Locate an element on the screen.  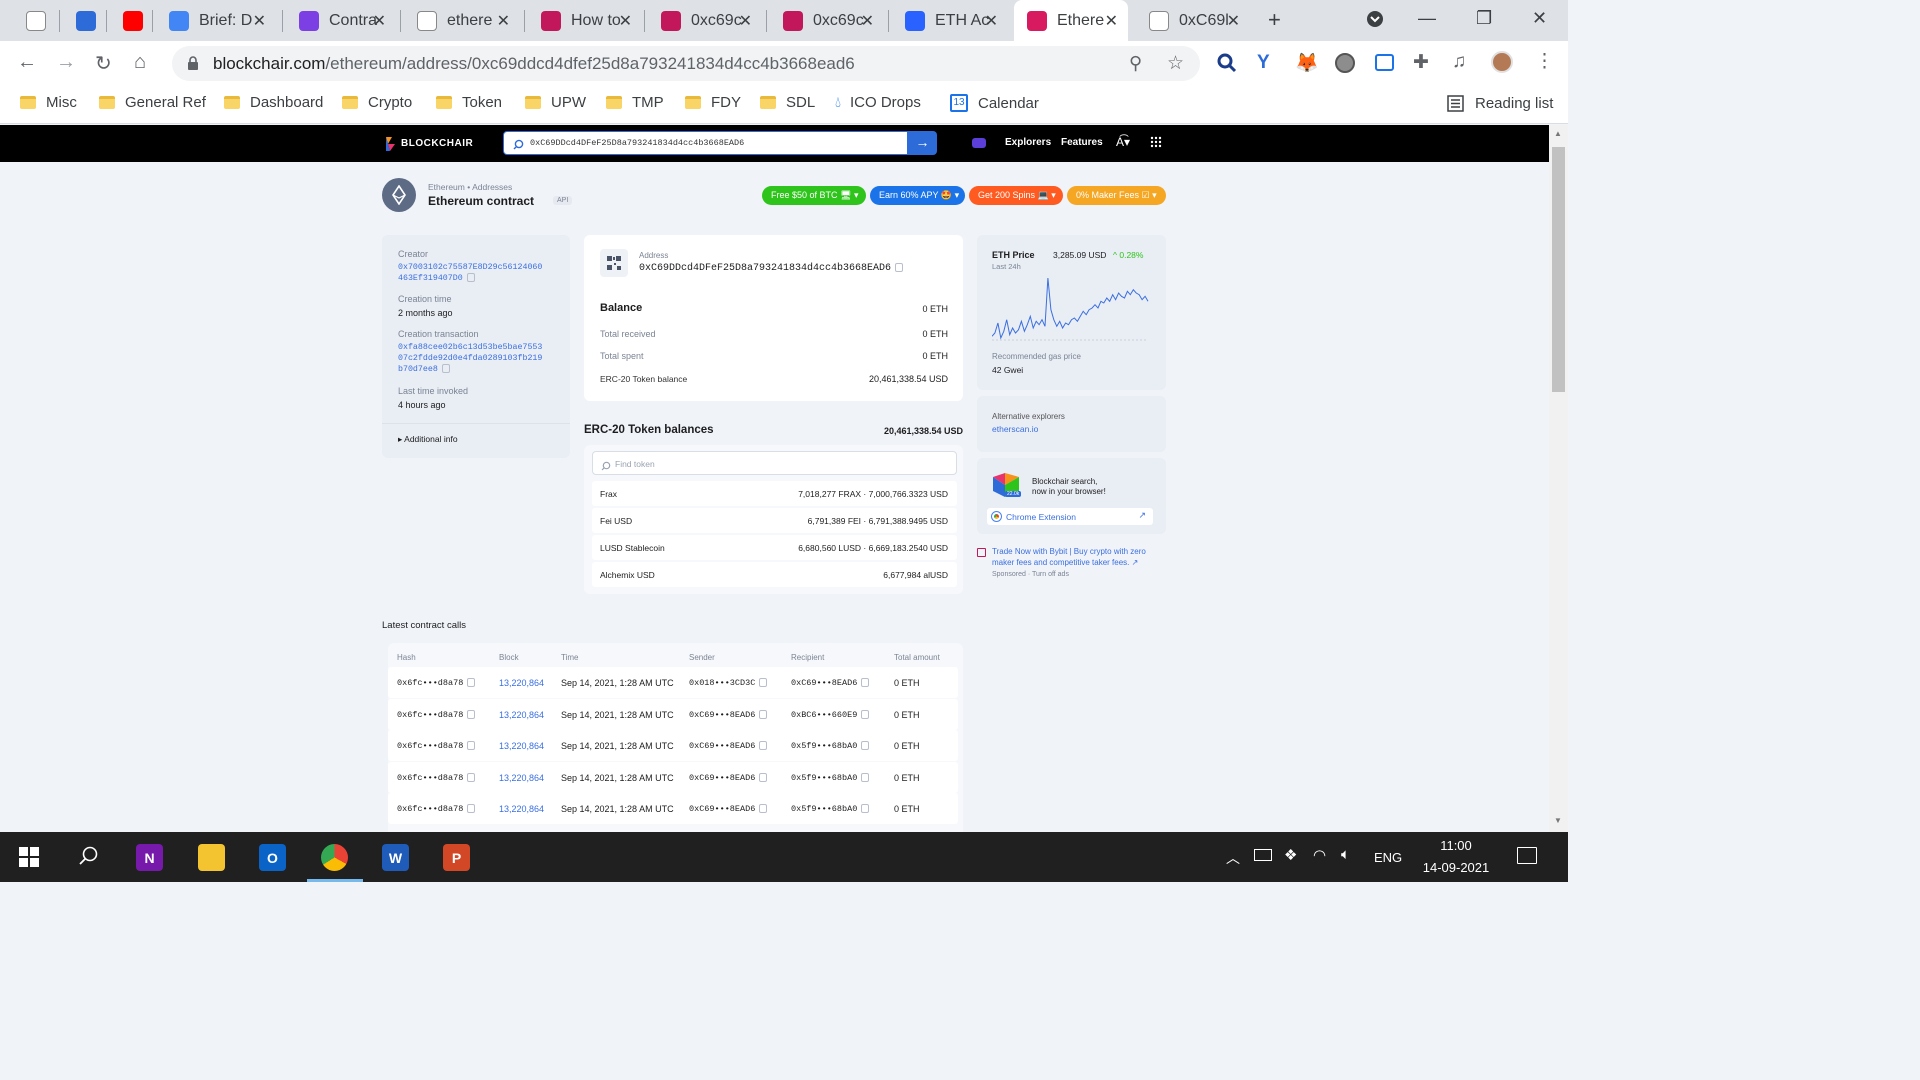
cell-sender: 0x018•••3CD3C is located at coordinates (728, 683).